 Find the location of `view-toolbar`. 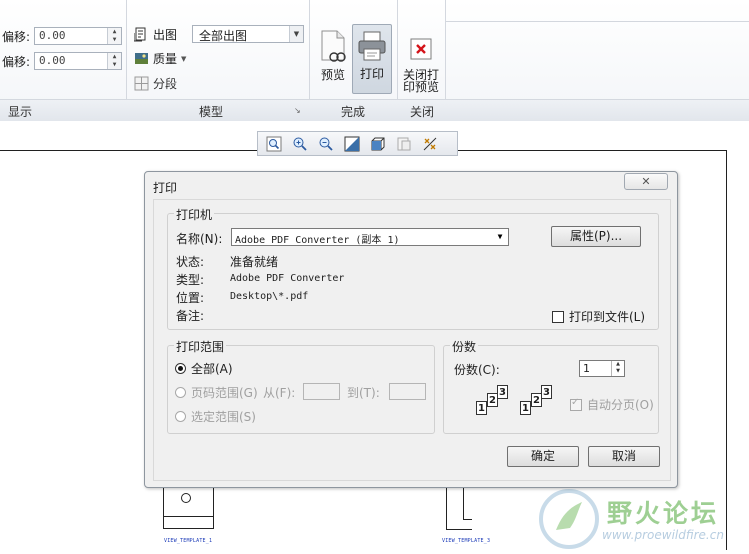

view-toolbar is located at coordinates (357, 143).